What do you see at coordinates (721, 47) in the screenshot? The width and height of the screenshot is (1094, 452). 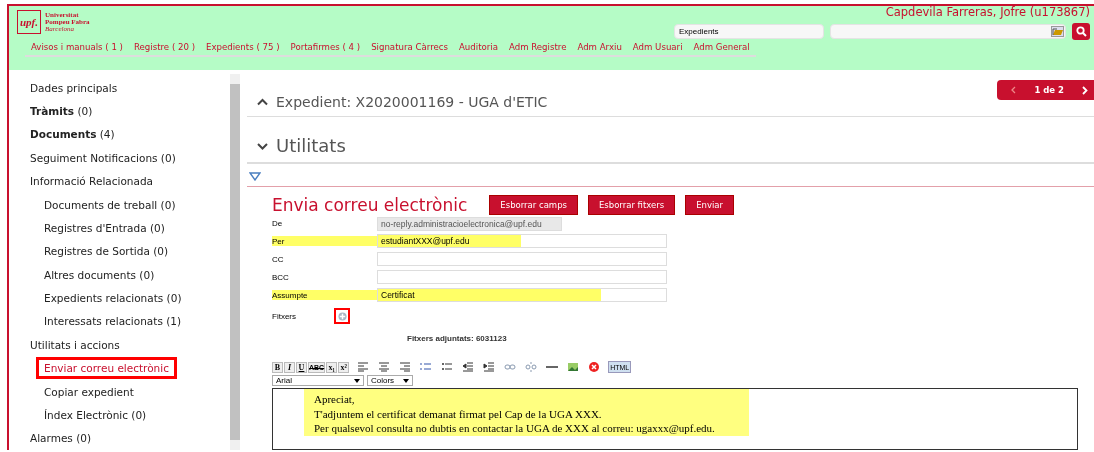 I see `nav-link: Adm General` at bounding box center [721, 47].